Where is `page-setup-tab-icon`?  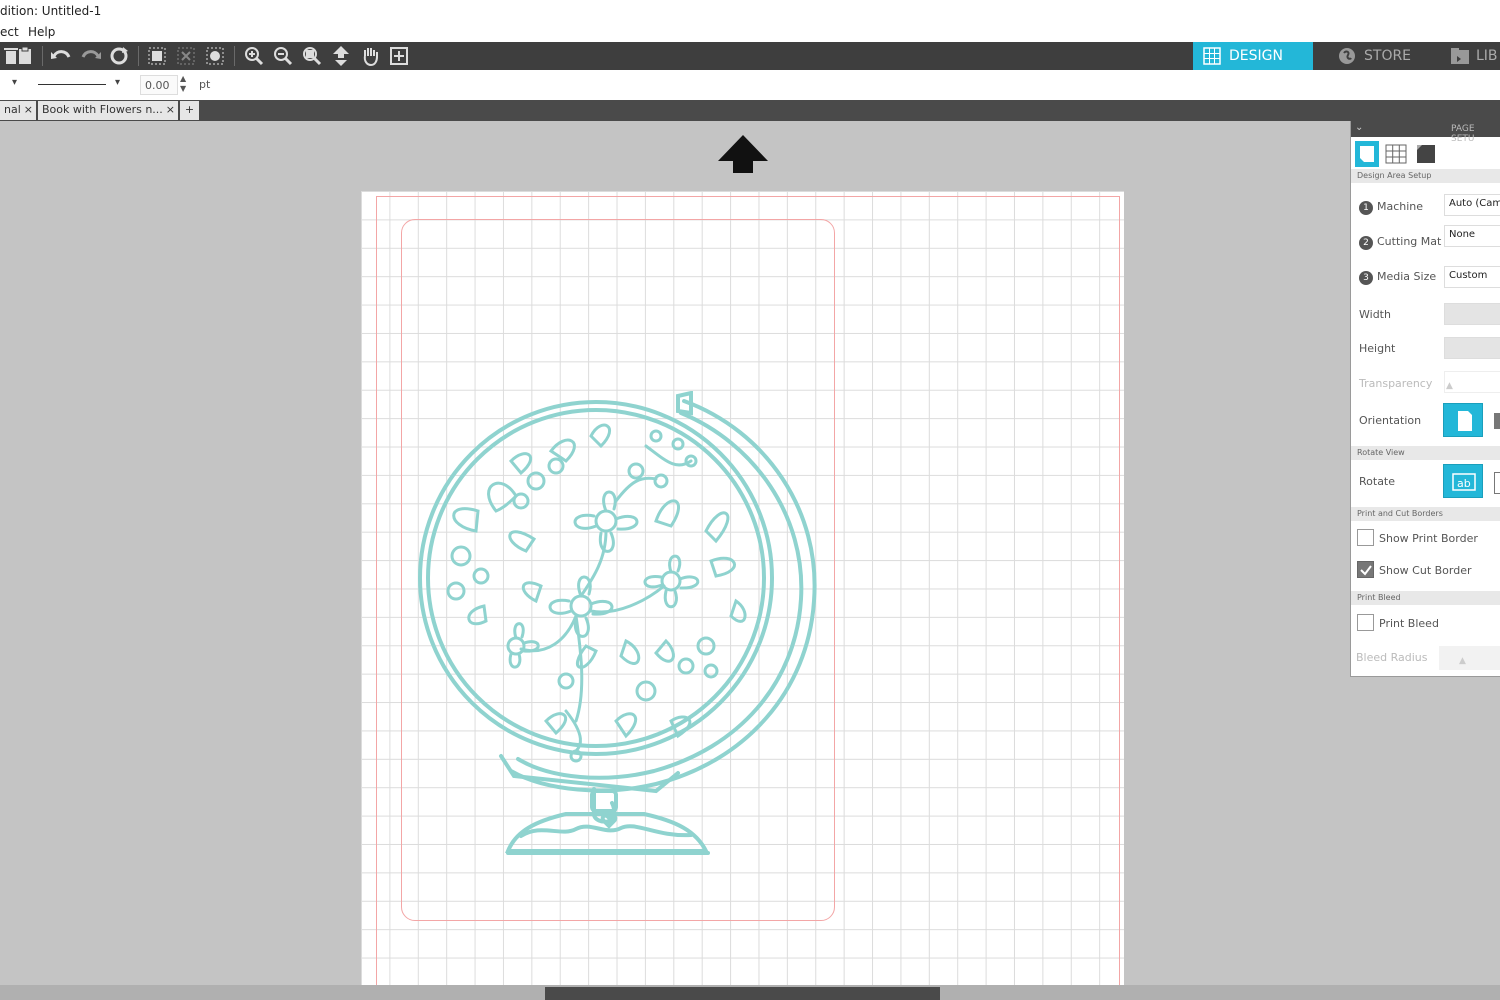 page-setup-tab-icon is located at coordinates (1367, 154).